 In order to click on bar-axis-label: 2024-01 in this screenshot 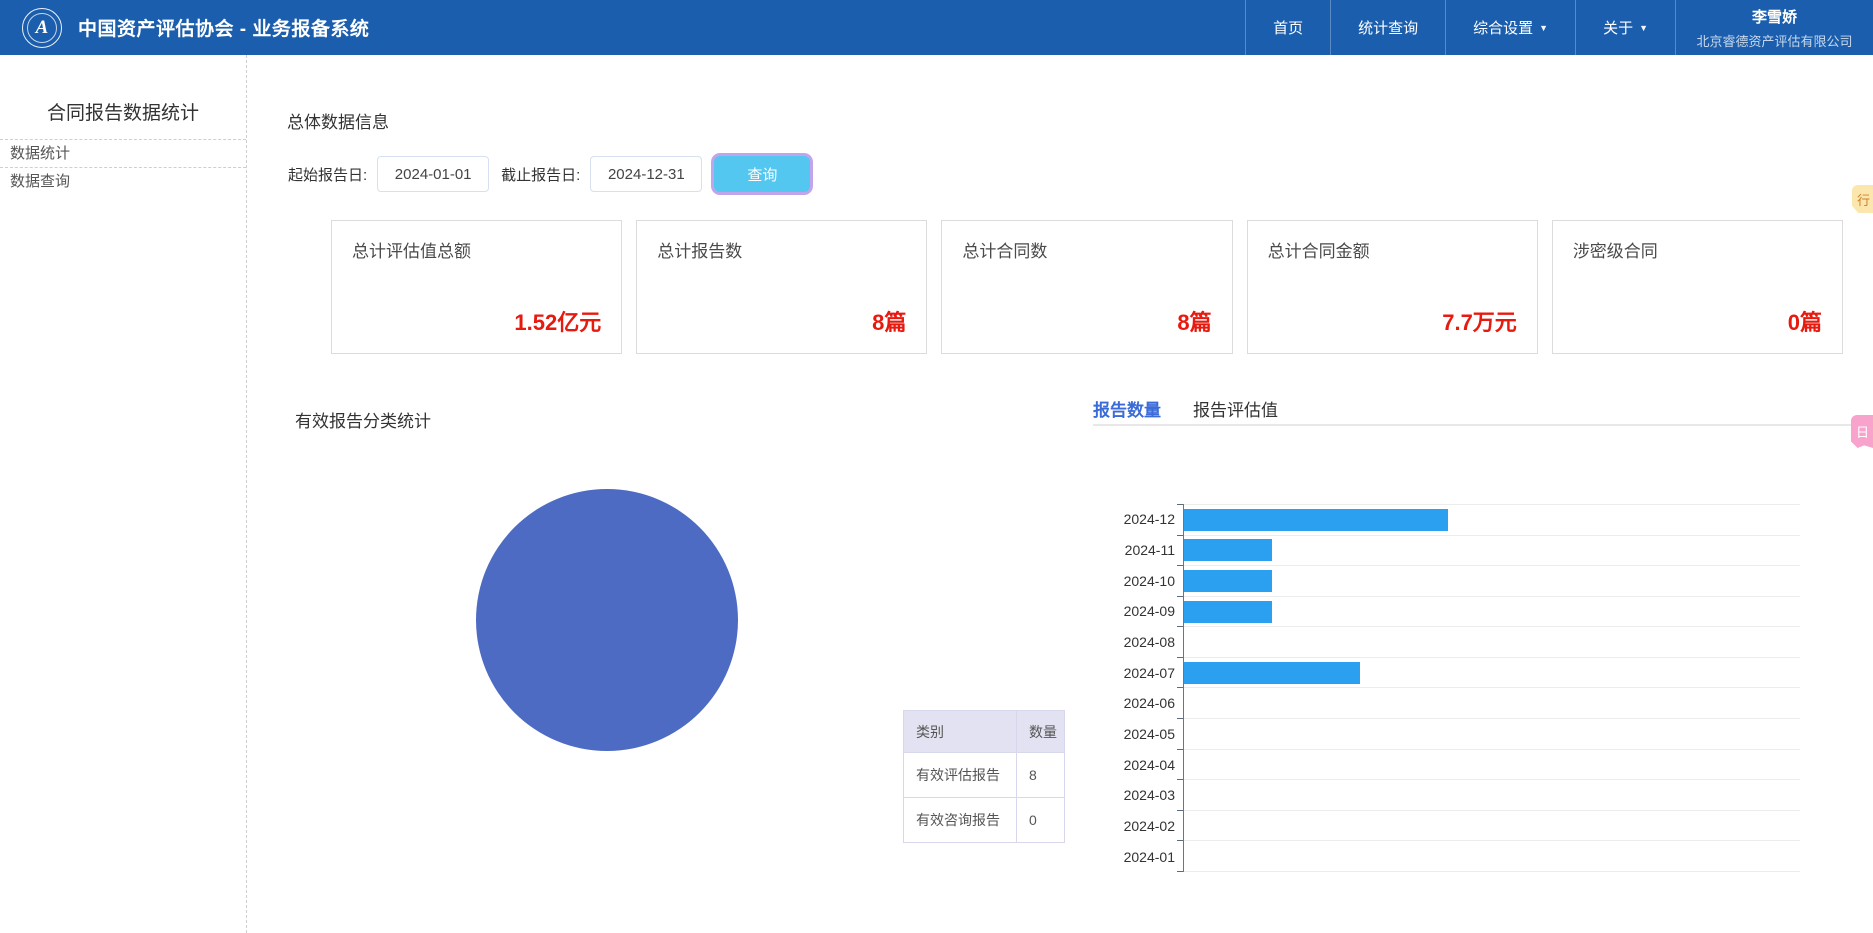, I will do `click(1149, 856)`.